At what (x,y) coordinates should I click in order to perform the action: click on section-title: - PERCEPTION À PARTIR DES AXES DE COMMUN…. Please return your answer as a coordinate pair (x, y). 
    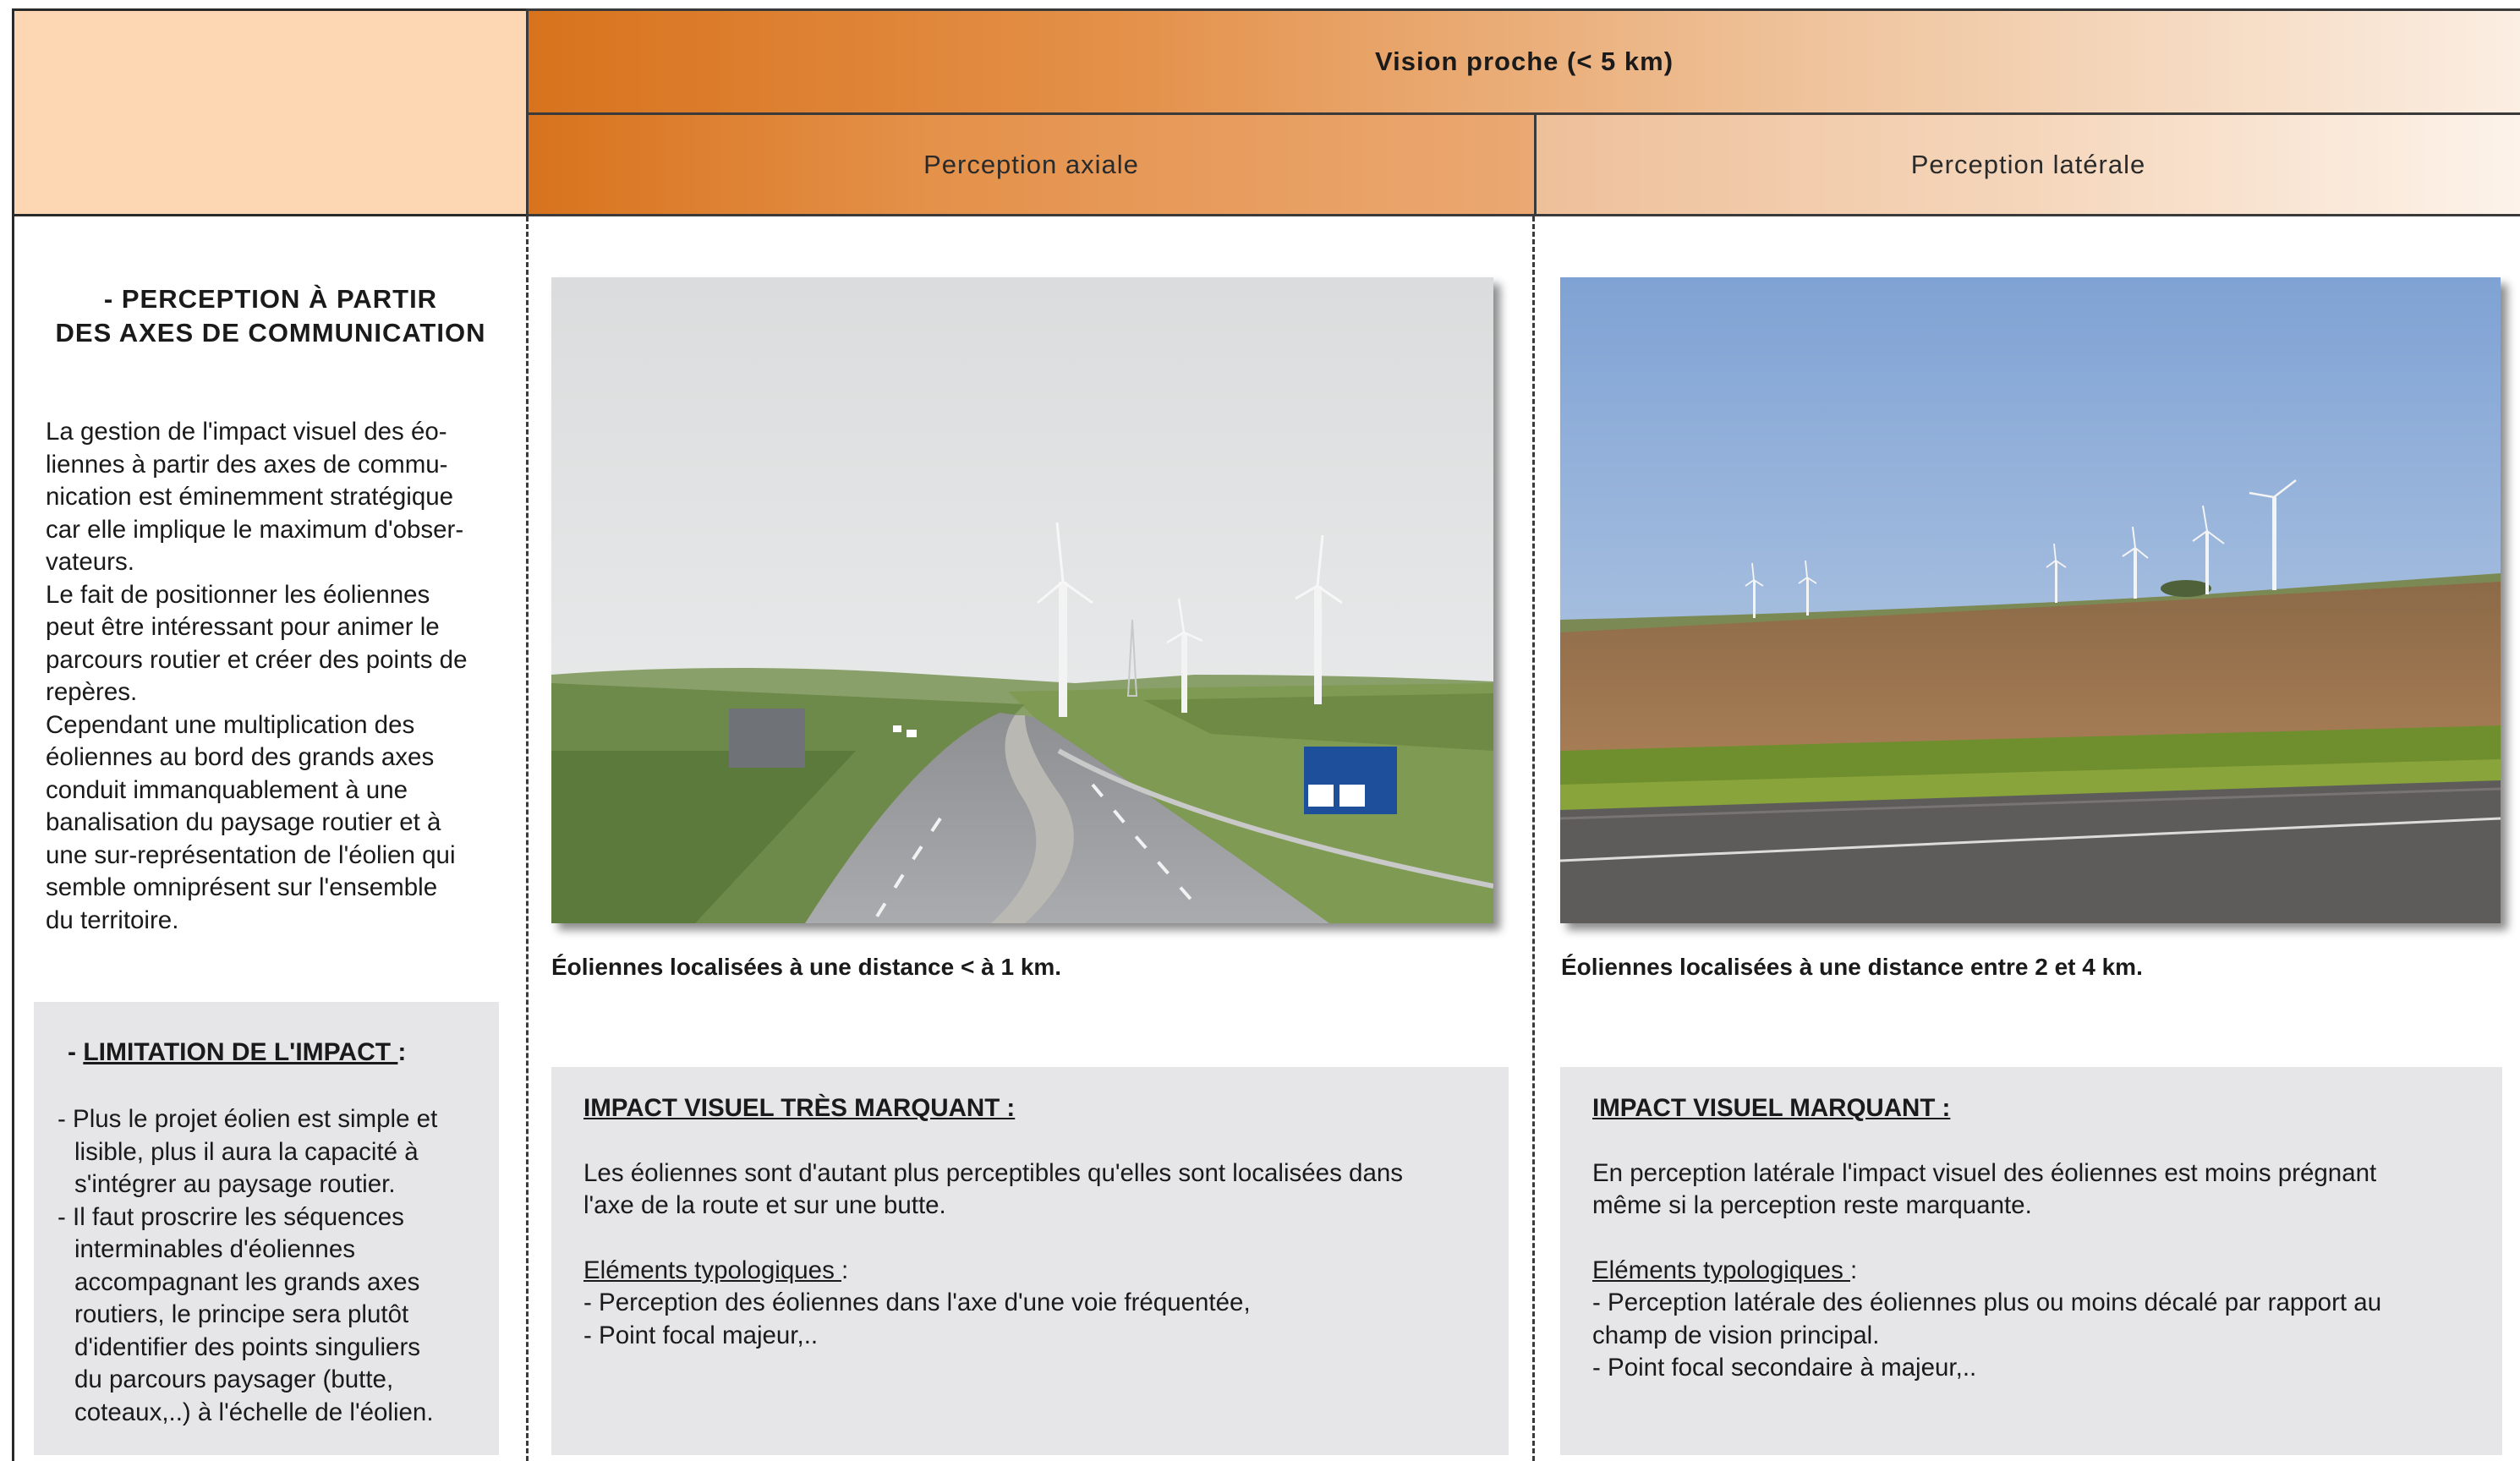
    Looking at the image, I should click on (270, 316).